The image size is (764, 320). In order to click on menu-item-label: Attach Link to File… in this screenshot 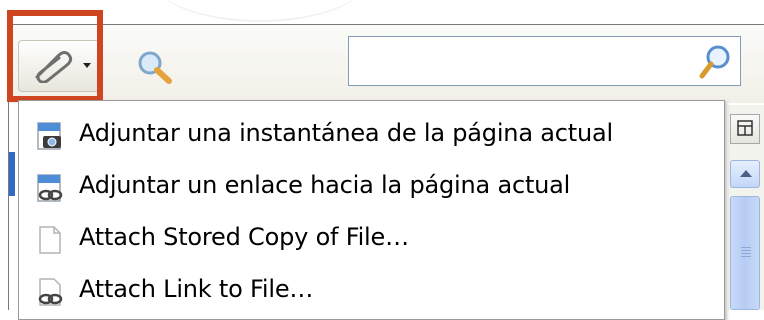, I will do `click(196, 289)`.